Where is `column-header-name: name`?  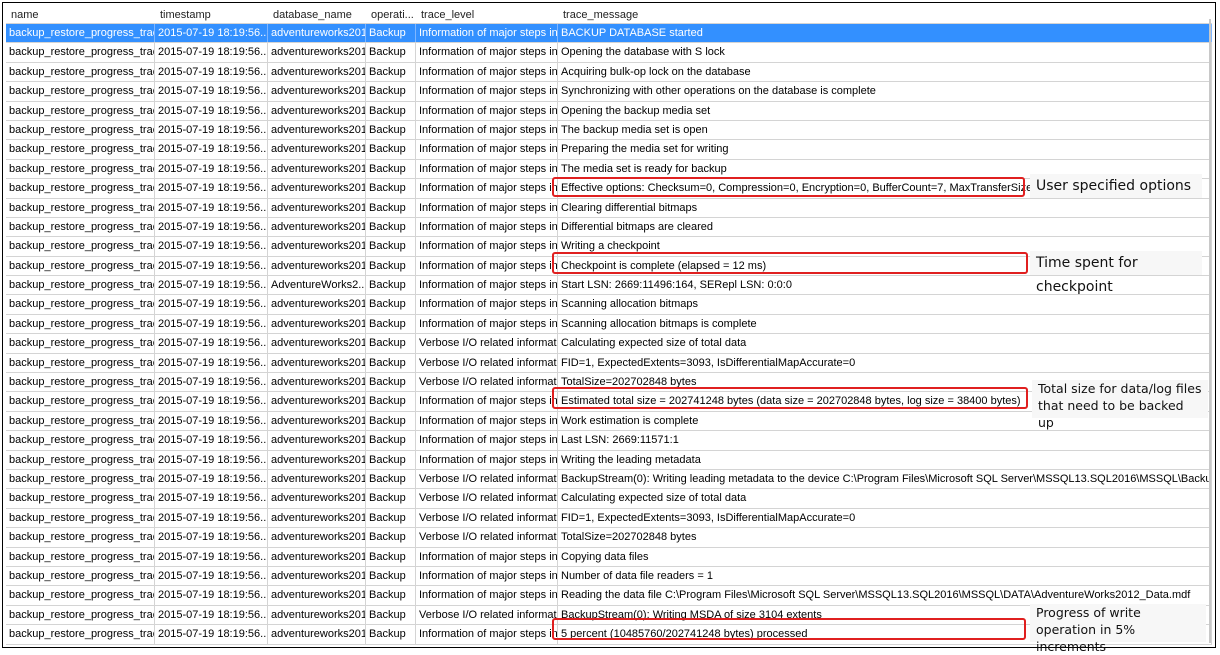 column-header-name: name is located at coordinates (80, 14).